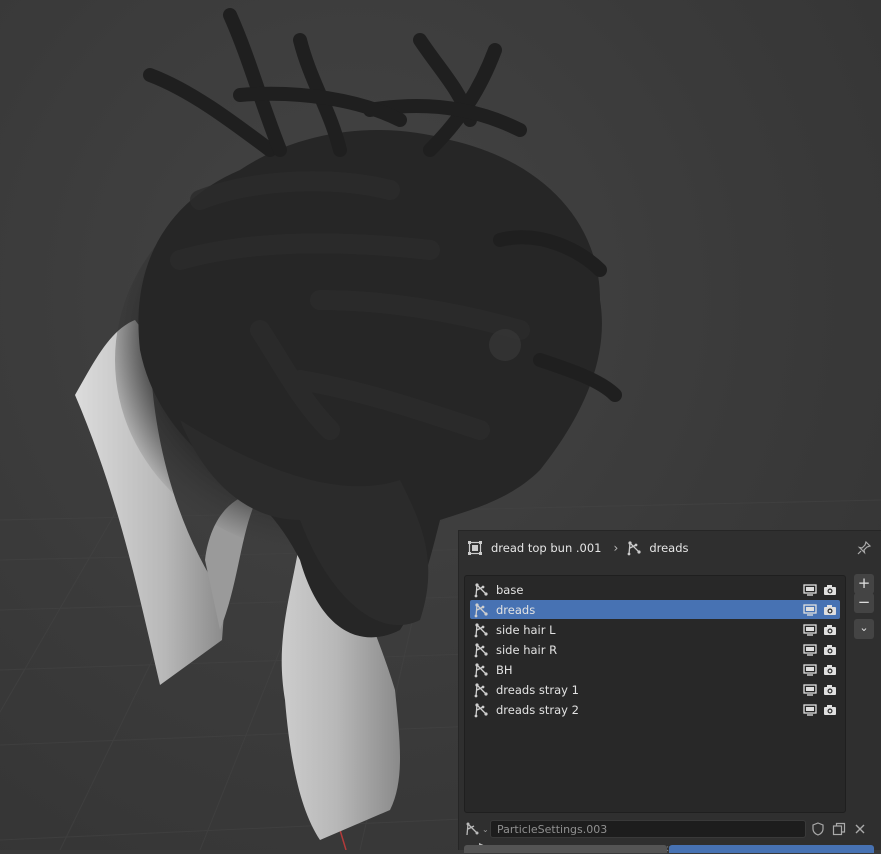 The height and width of the screenshot is (854, 881). I want to click on list-item: BH, so click(655, 669).